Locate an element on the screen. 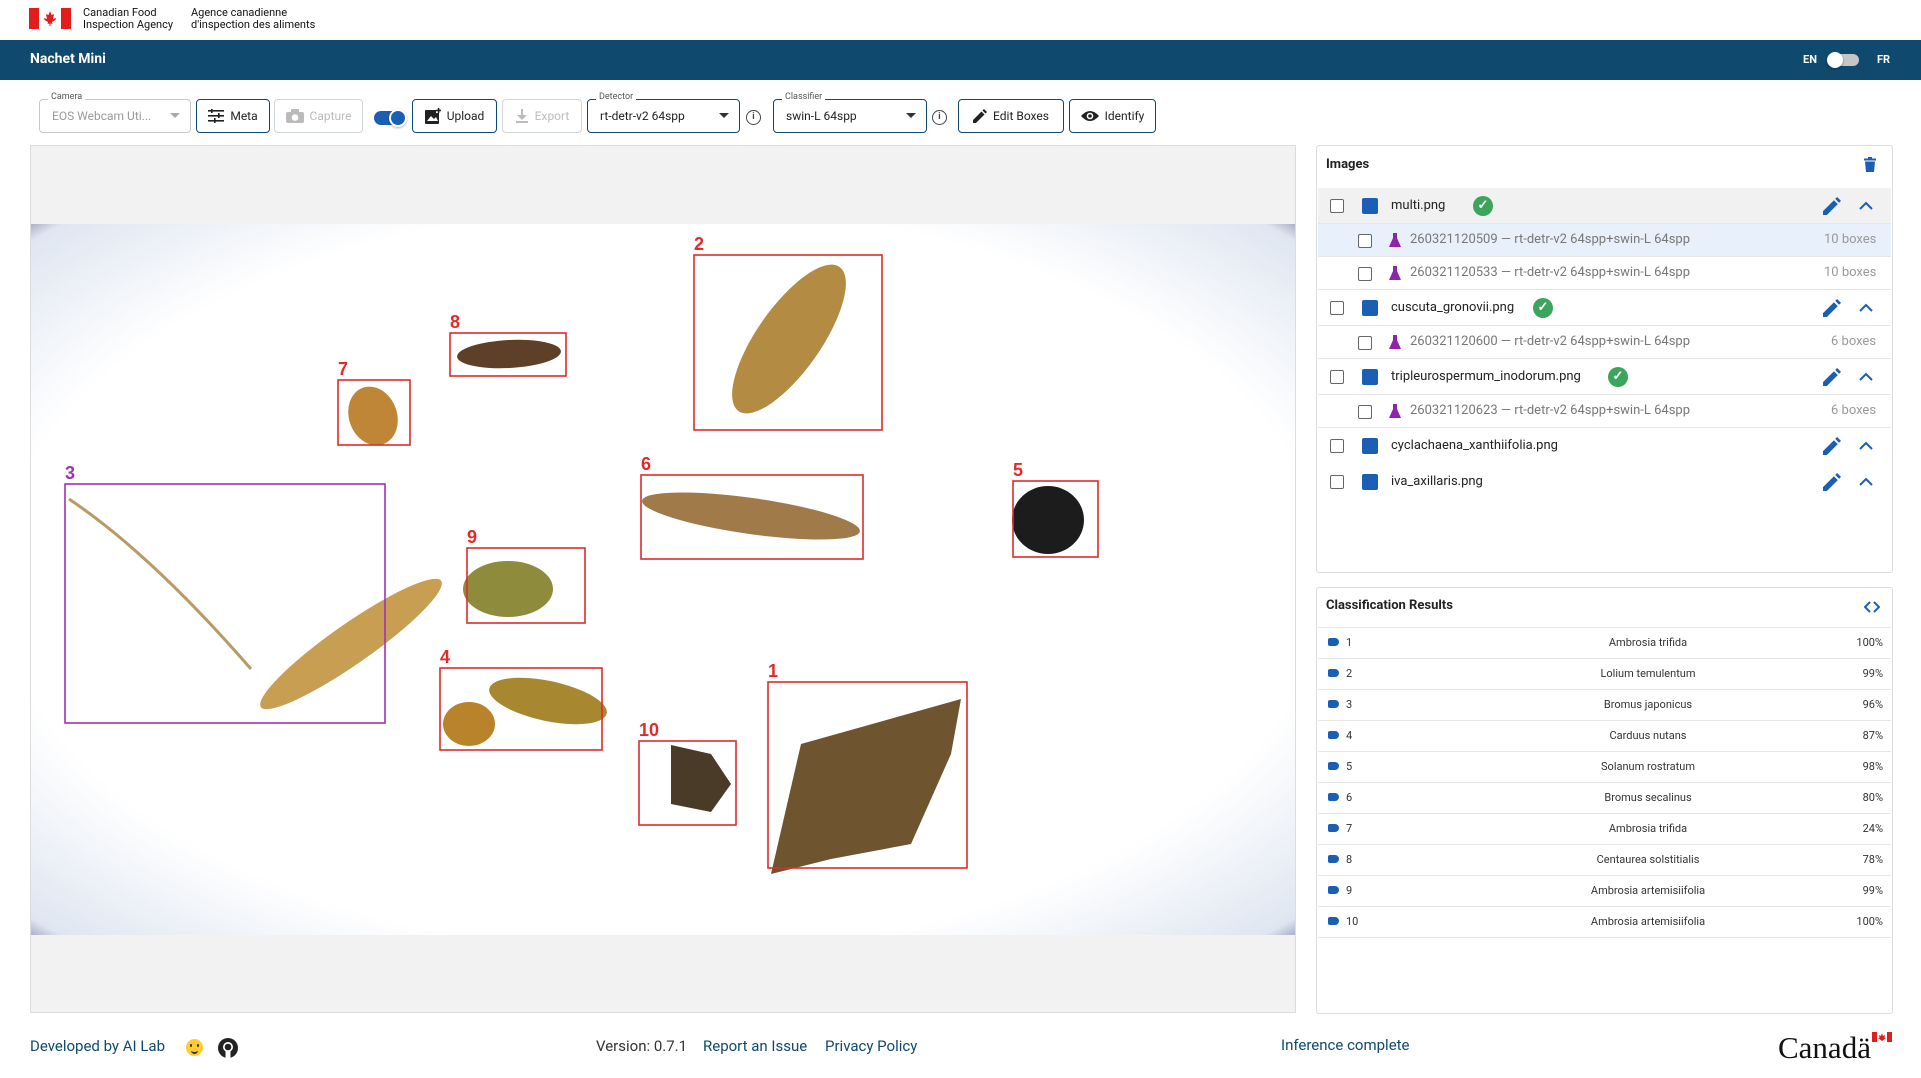 Image resolution: width=1921 pixels, height=1078 pixels. classification-row: 2 Lolium temulentum 99% is located at coordinates (1604, 674).